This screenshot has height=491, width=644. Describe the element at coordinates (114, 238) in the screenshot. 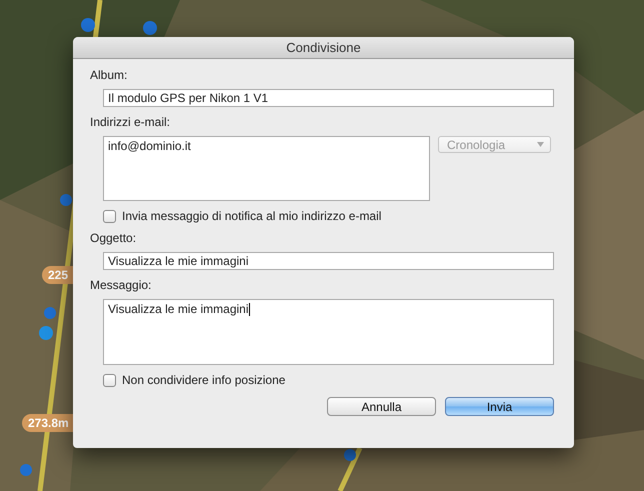

I see `field-label: Oggetto:` at that location.